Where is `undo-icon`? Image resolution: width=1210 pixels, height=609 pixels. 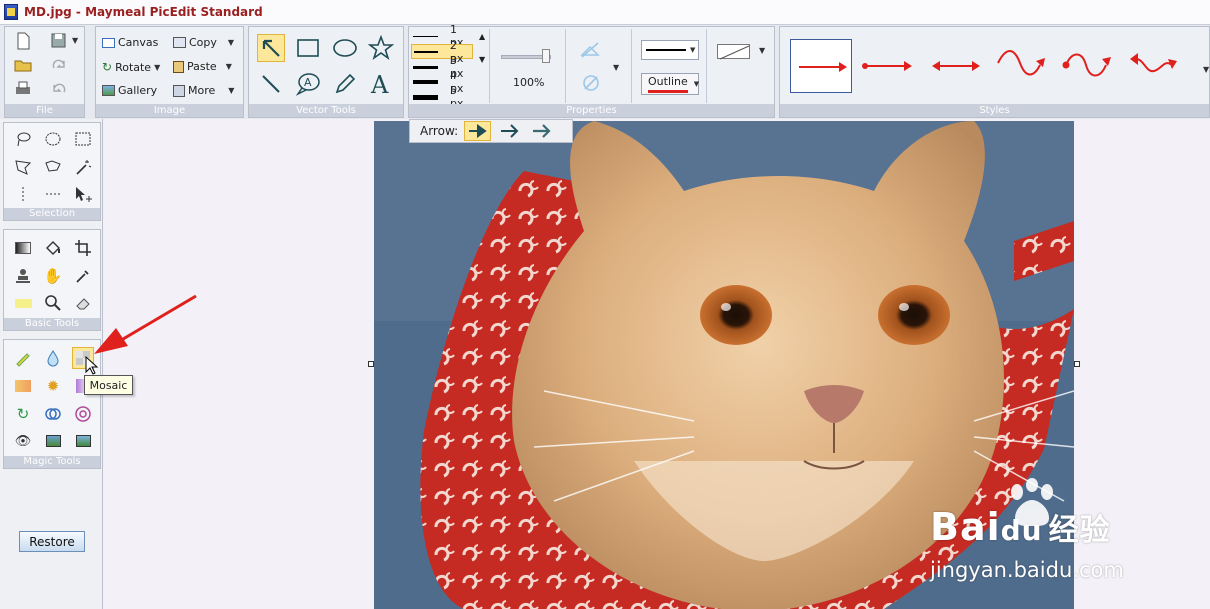
undo-icon is located at coordinates (59, 89).